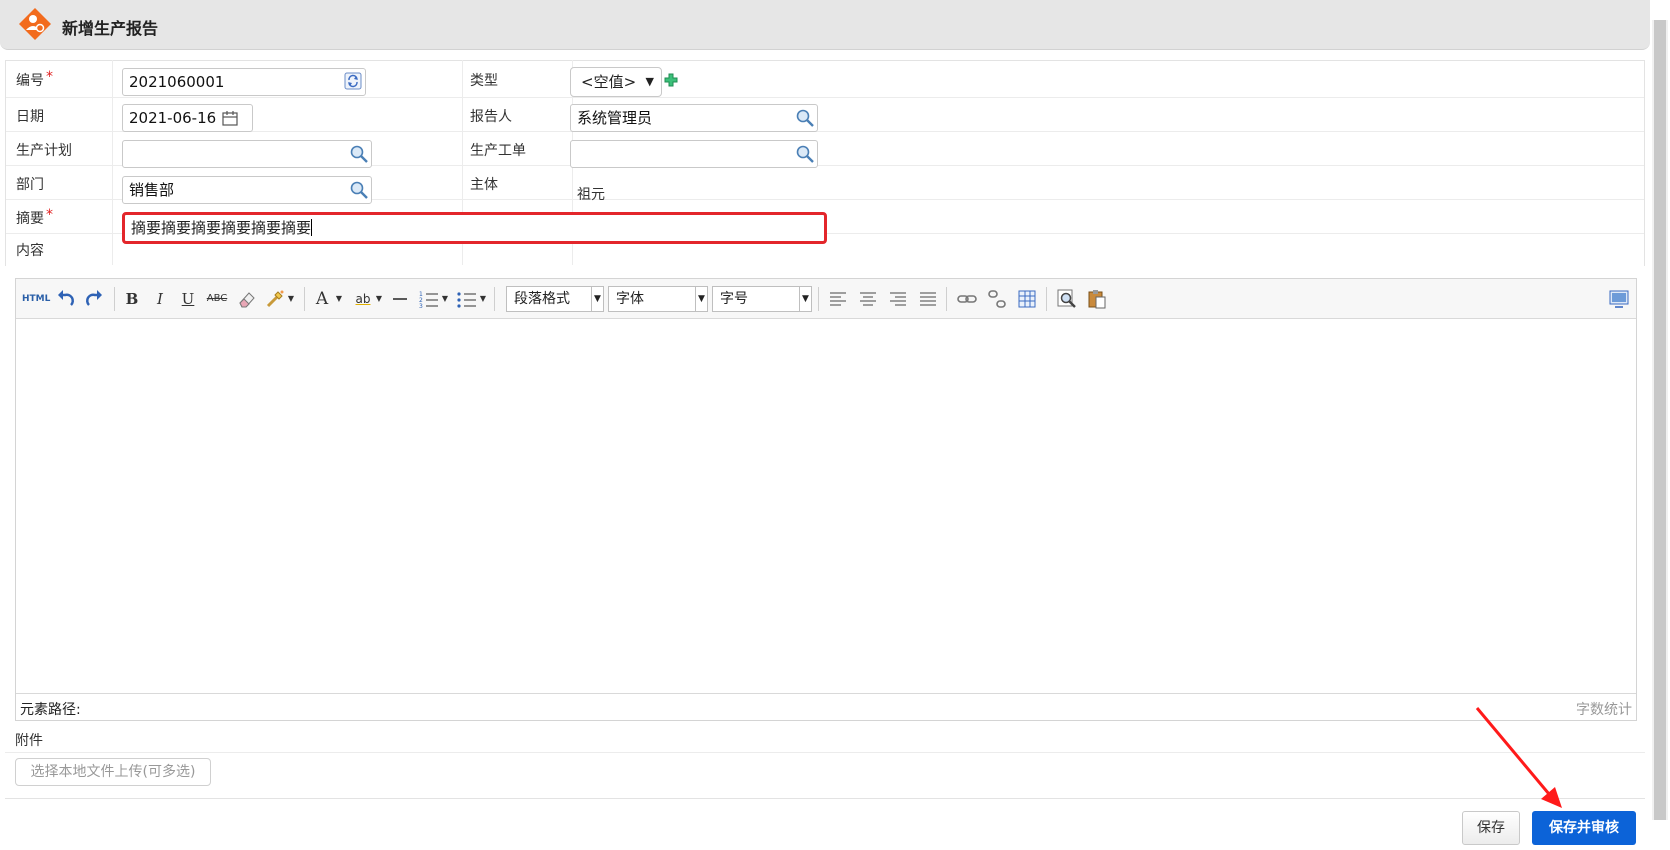 This screenshot has height=850, width=1670. Describe the element at coordinates (110, 28) in the screenshot. I see `page-title: 新增生产报告` at that location.